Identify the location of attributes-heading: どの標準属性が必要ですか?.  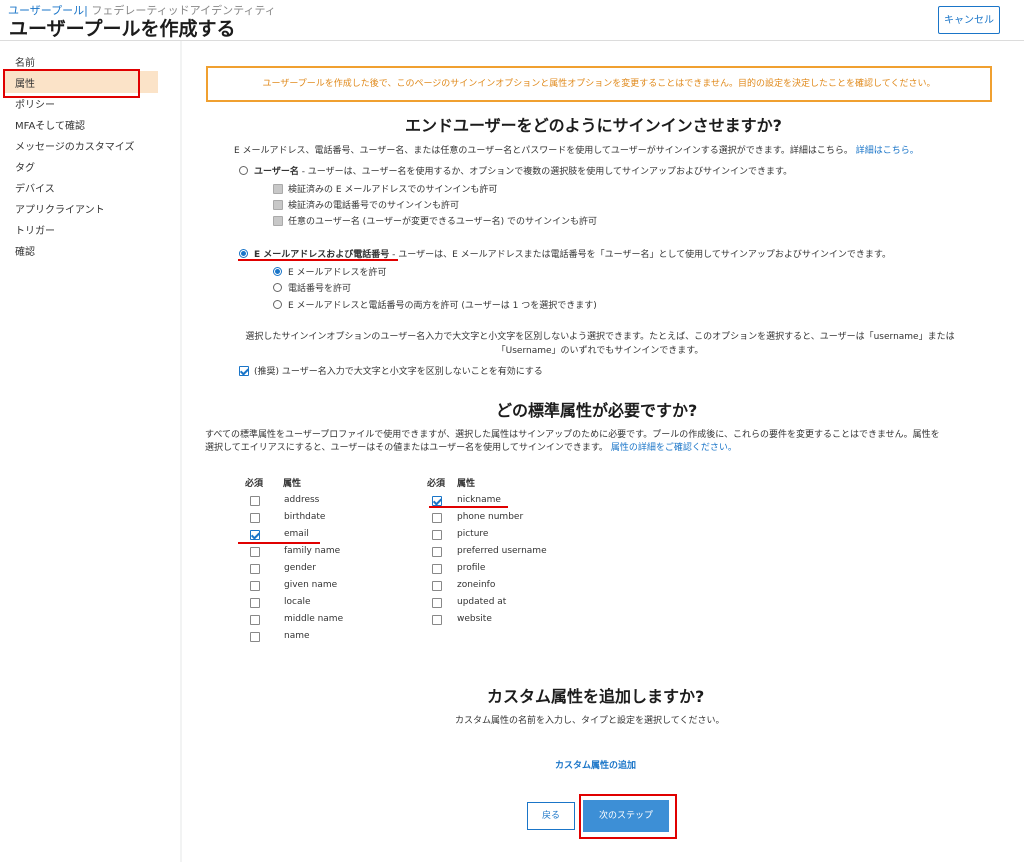
(597, 410).